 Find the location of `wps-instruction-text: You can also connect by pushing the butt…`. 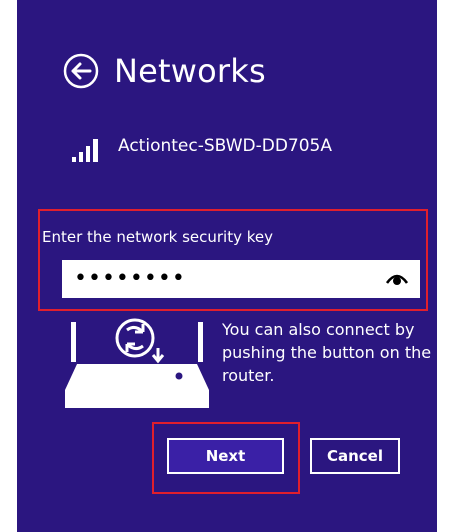

wps-instruction-text: You can also connect by pushing the butt… is located at coordinates (327, 352).